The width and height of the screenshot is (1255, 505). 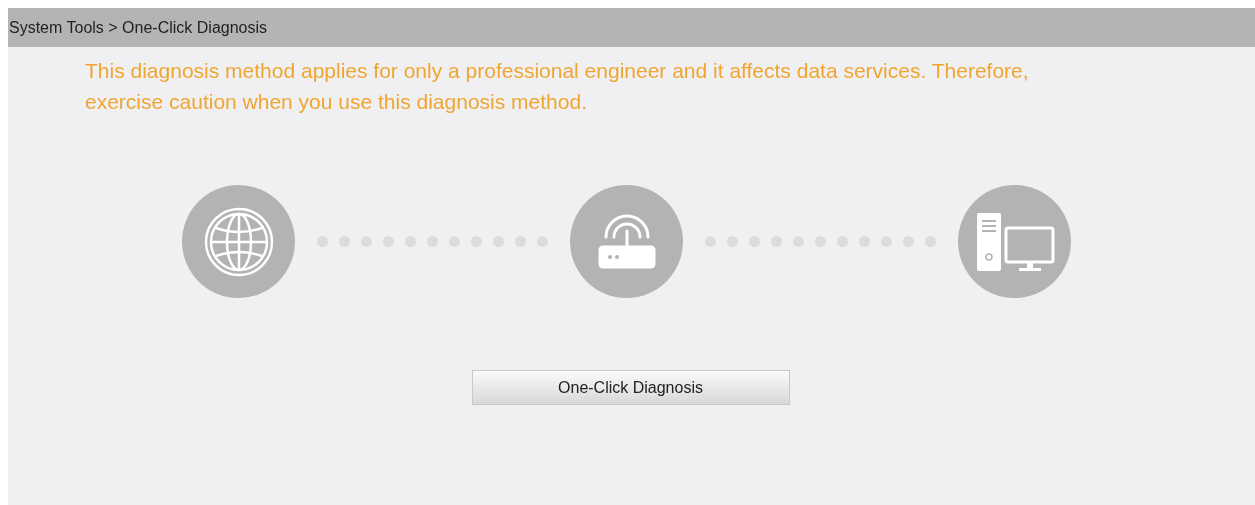 I want to click on warning-text: This diagnosis method applies for only a professional engineer and it affects data services. Therefore, exercise caution when you use this diagnosis method., so click(x=557, y=86).